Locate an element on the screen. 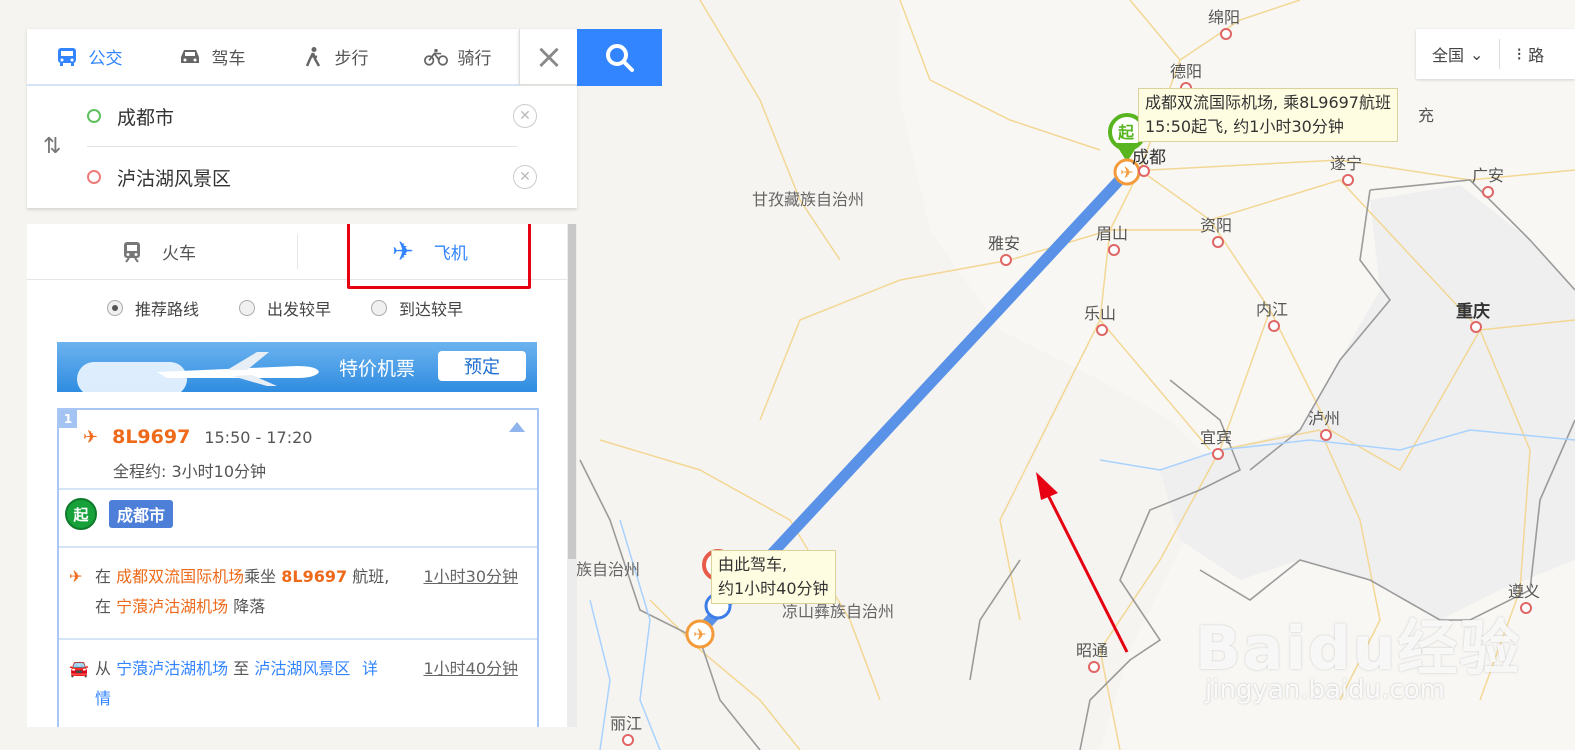 The height and width of the screenshot is (750, 1575). tab-walk: 步行 is located at coordinates (334, 56).